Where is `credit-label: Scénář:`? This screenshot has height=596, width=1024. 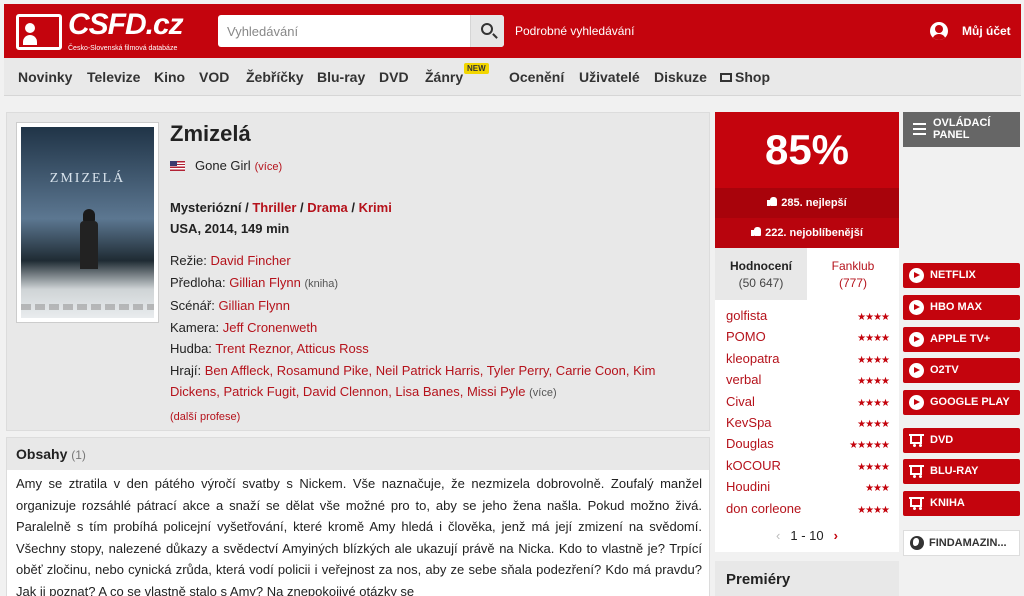
credit-label: Scénář: is located at coordinates (192, 305).